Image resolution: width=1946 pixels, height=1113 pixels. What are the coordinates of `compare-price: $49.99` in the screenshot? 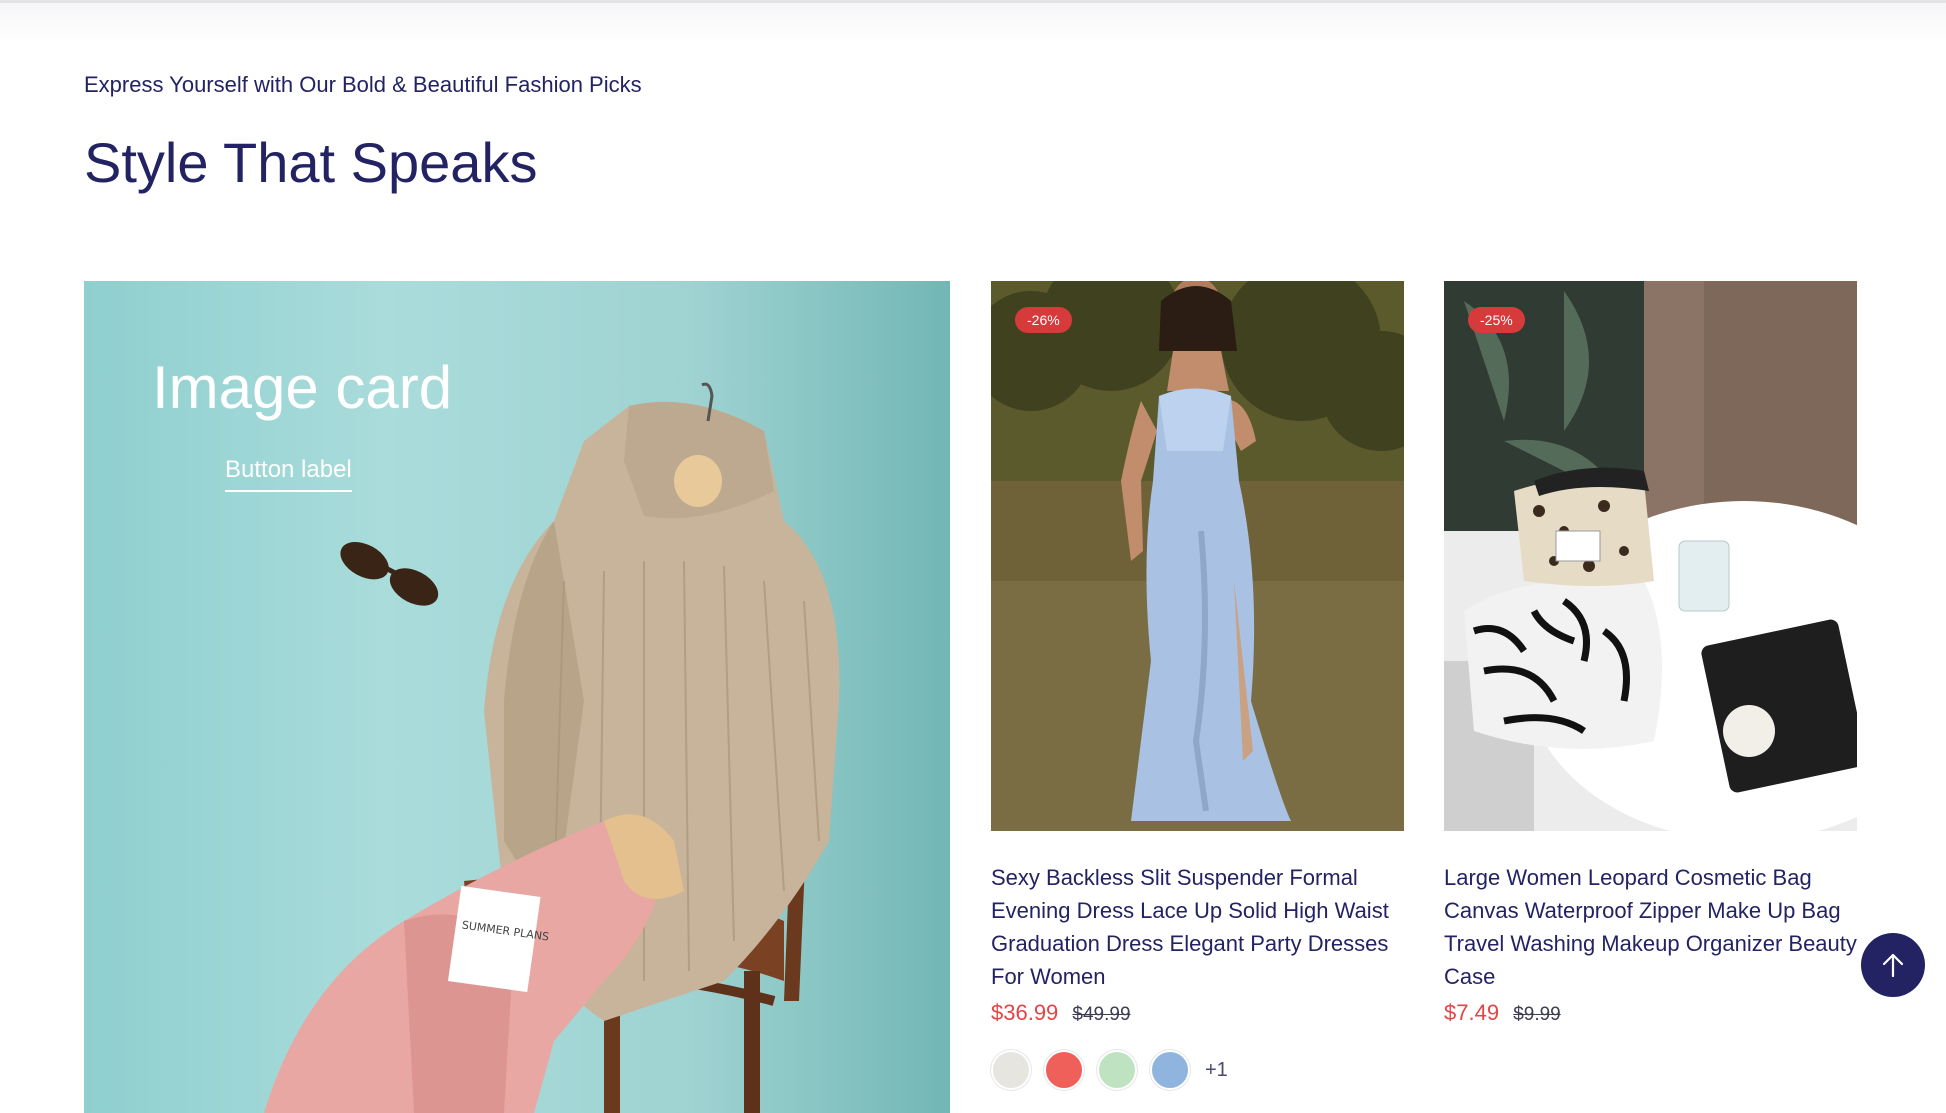 It's located at (1101, 1014).